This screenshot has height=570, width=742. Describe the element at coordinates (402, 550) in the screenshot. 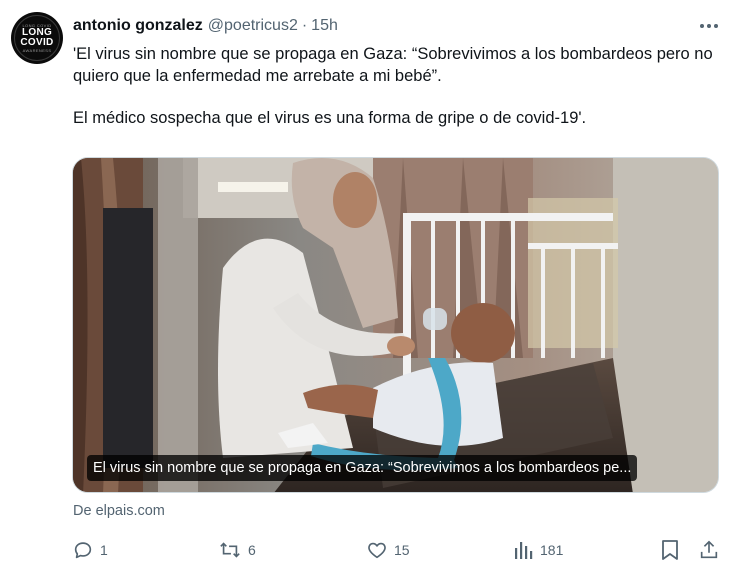

I see `like-count: 15` at that location.